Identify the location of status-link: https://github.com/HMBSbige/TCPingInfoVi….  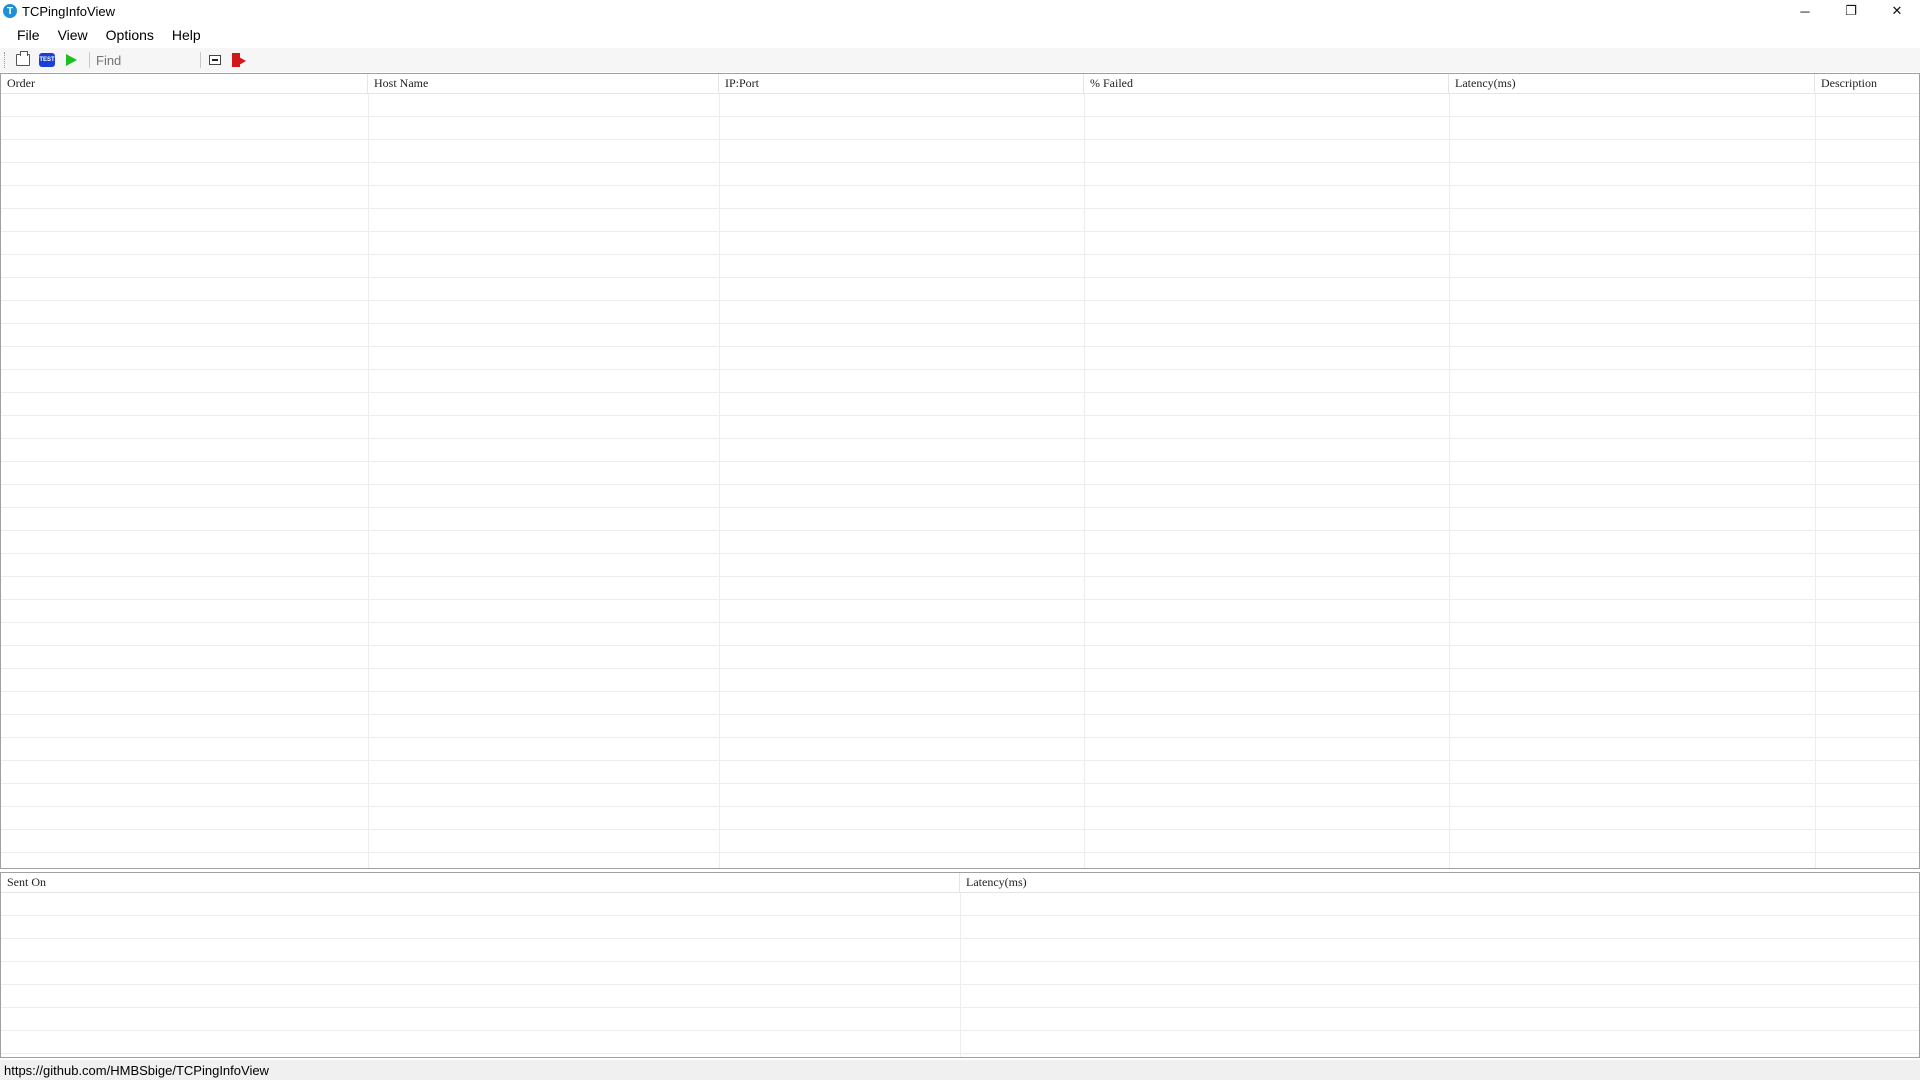
(136, 1070).